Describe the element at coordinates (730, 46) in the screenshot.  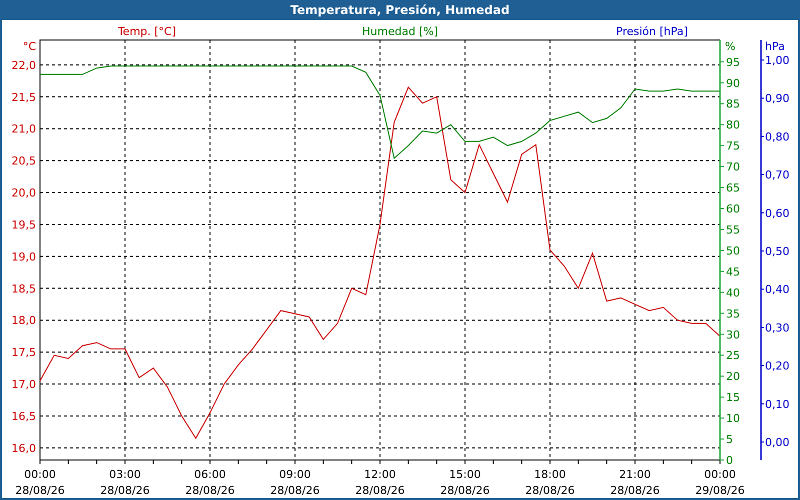
I see `axis-unit: %` at that location.